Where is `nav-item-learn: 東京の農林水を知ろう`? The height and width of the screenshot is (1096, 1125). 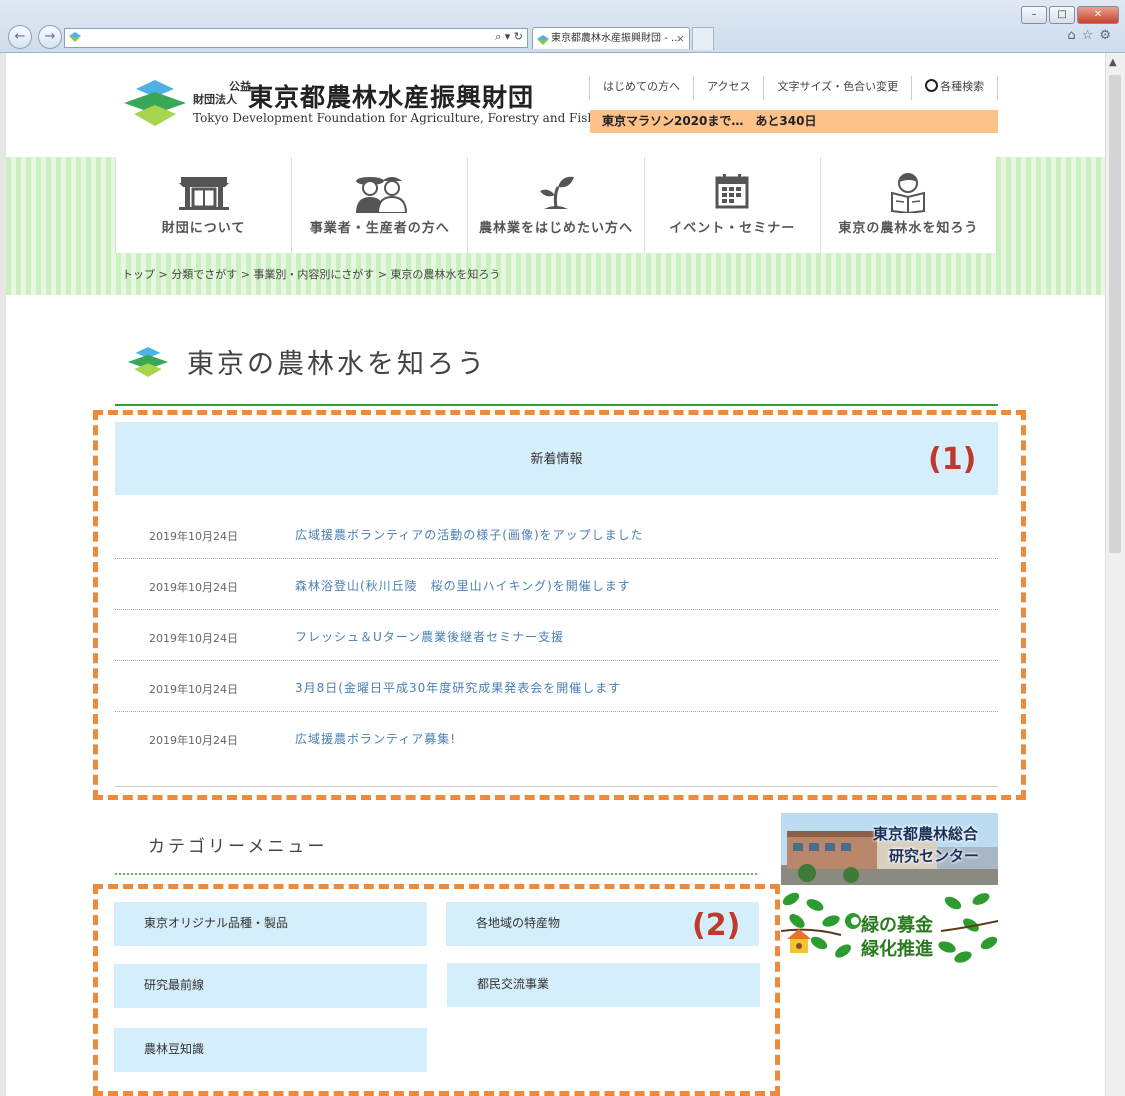 nav-item-learn: 東京の農林水を知ろう is located at coordinates (908, 205).